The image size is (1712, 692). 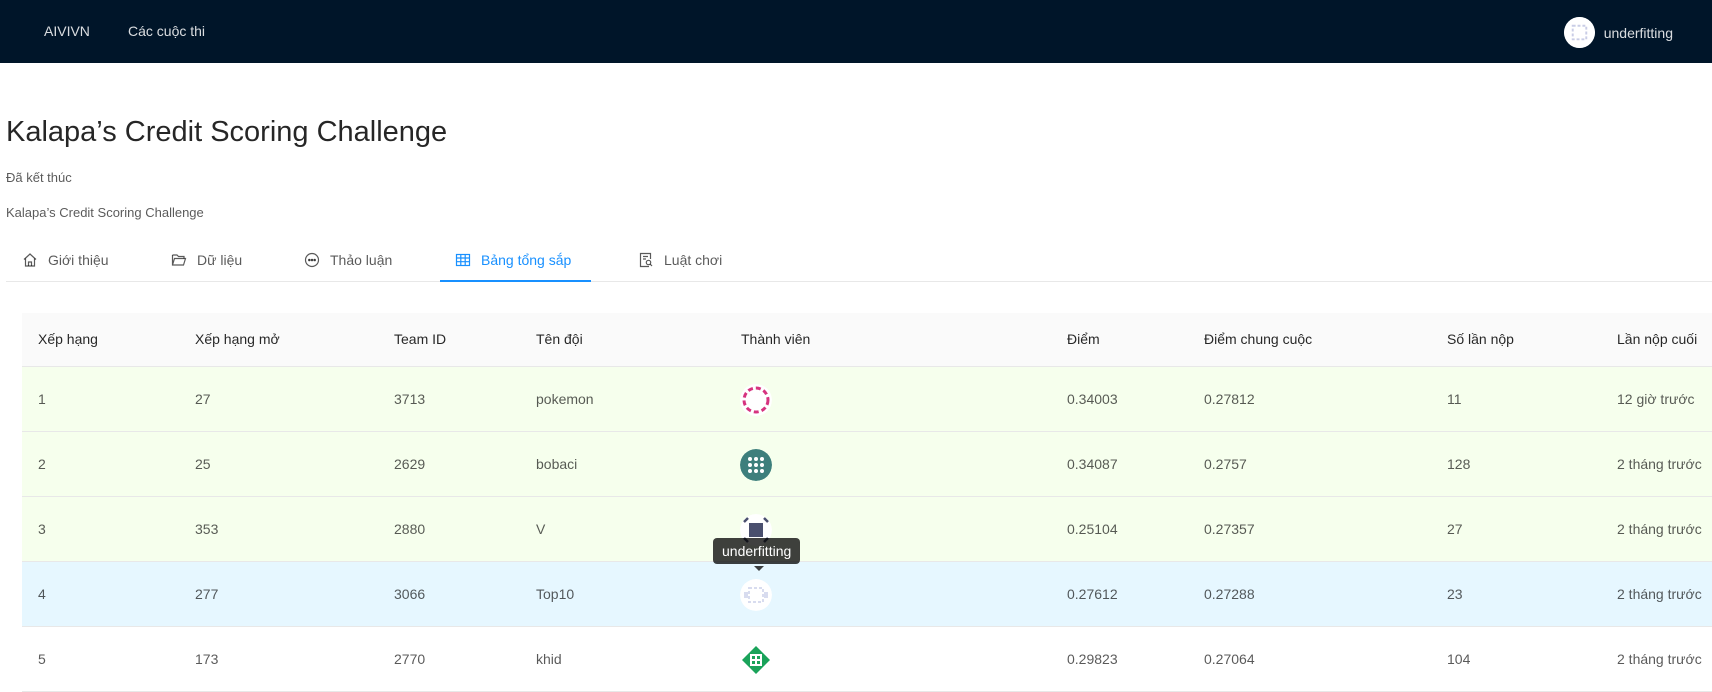 I want to click on rank-cell: 4, so click(x=42, y=594).